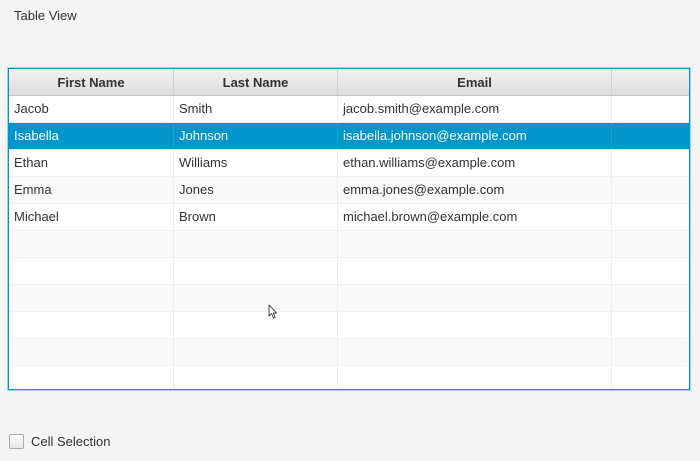 Image resolution: width=700 pixels, height=461 pixels. Describe the element at coordinates (273, 311) in the screenshot. I see `arrow-cursor-icon` at that location.